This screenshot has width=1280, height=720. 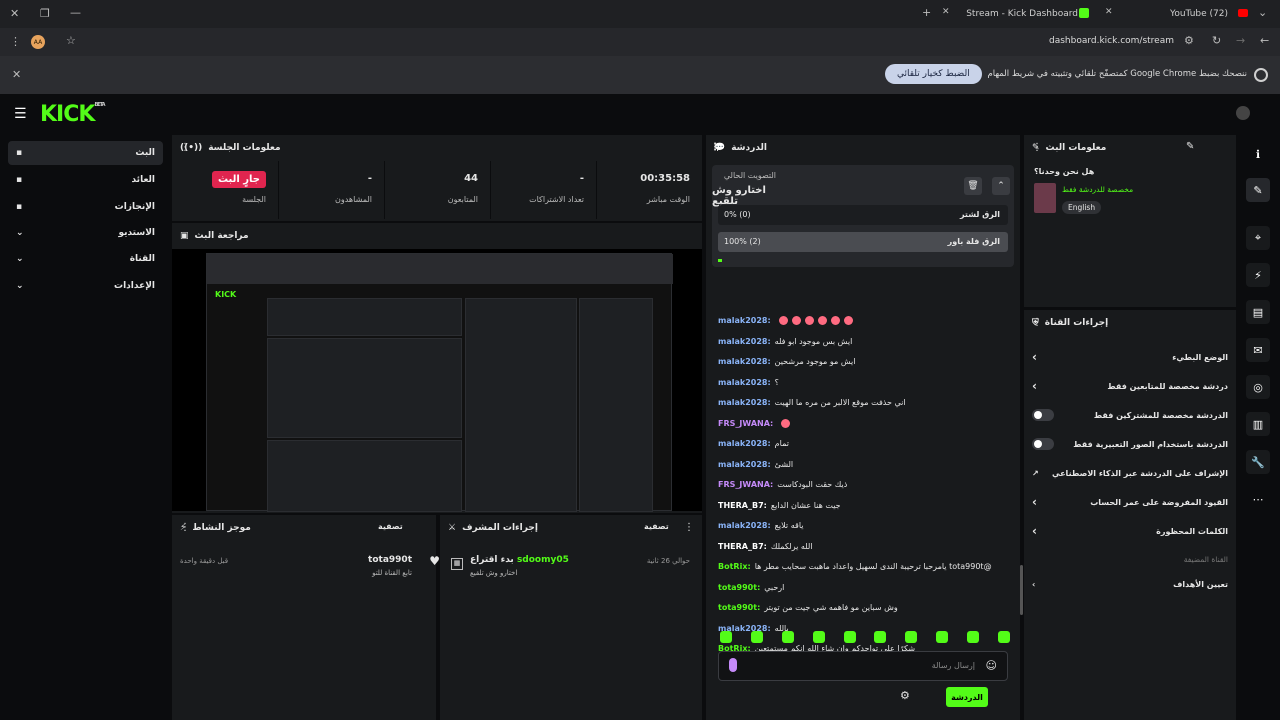 What do you see at coordinates (1018, 14) in the screenshot?
I see `tab-kick-dashboard: Stream - Kick Dashboard` at bounding box center [1018, 14].